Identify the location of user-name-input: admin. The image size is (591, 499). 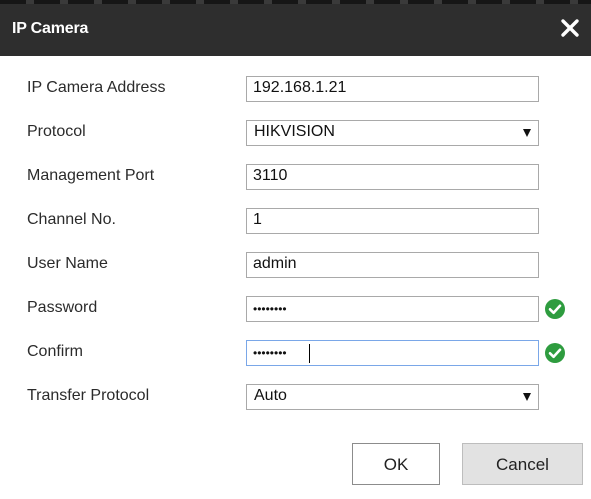
(392, 265).